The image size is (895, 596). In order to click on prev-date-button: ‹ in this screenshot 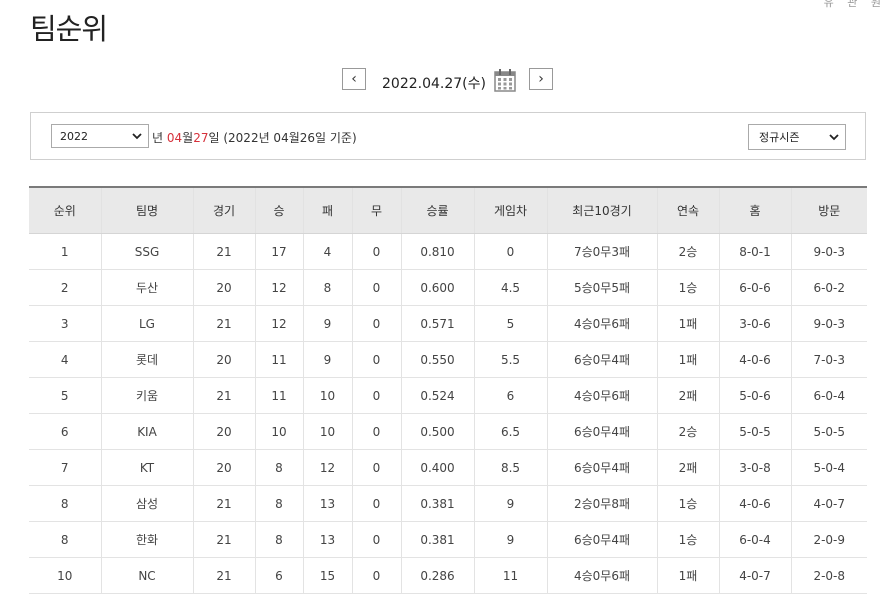, I will do `click(354, 79)`.